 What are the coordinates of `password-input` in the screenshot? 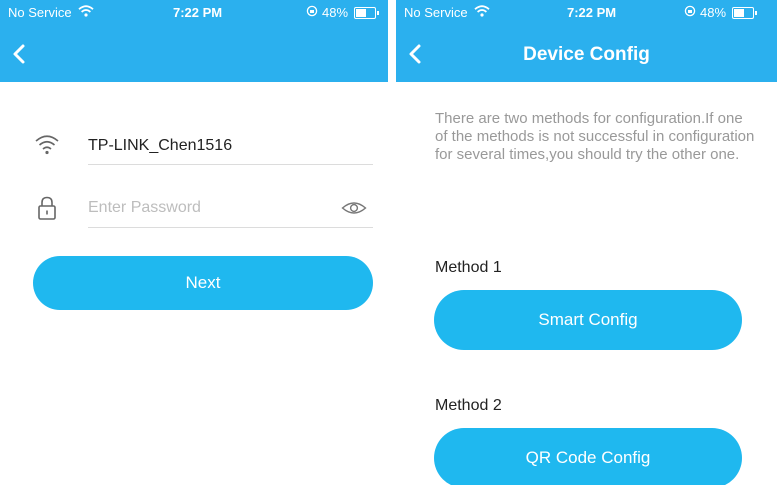 It's located at (205, 208).